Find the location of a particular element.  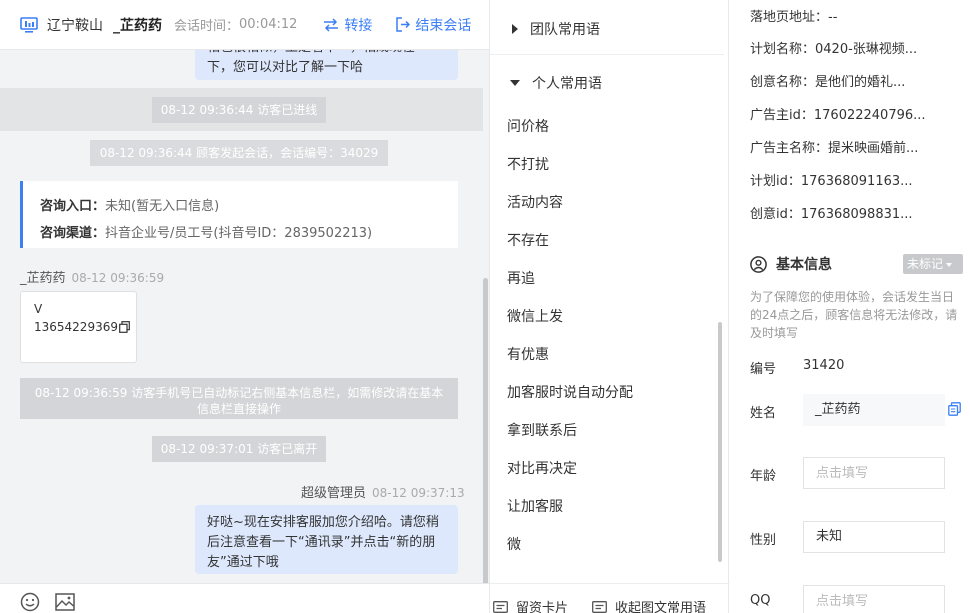

personal-phrases-group: 个人常用语 is located at coordinates (556, 83).